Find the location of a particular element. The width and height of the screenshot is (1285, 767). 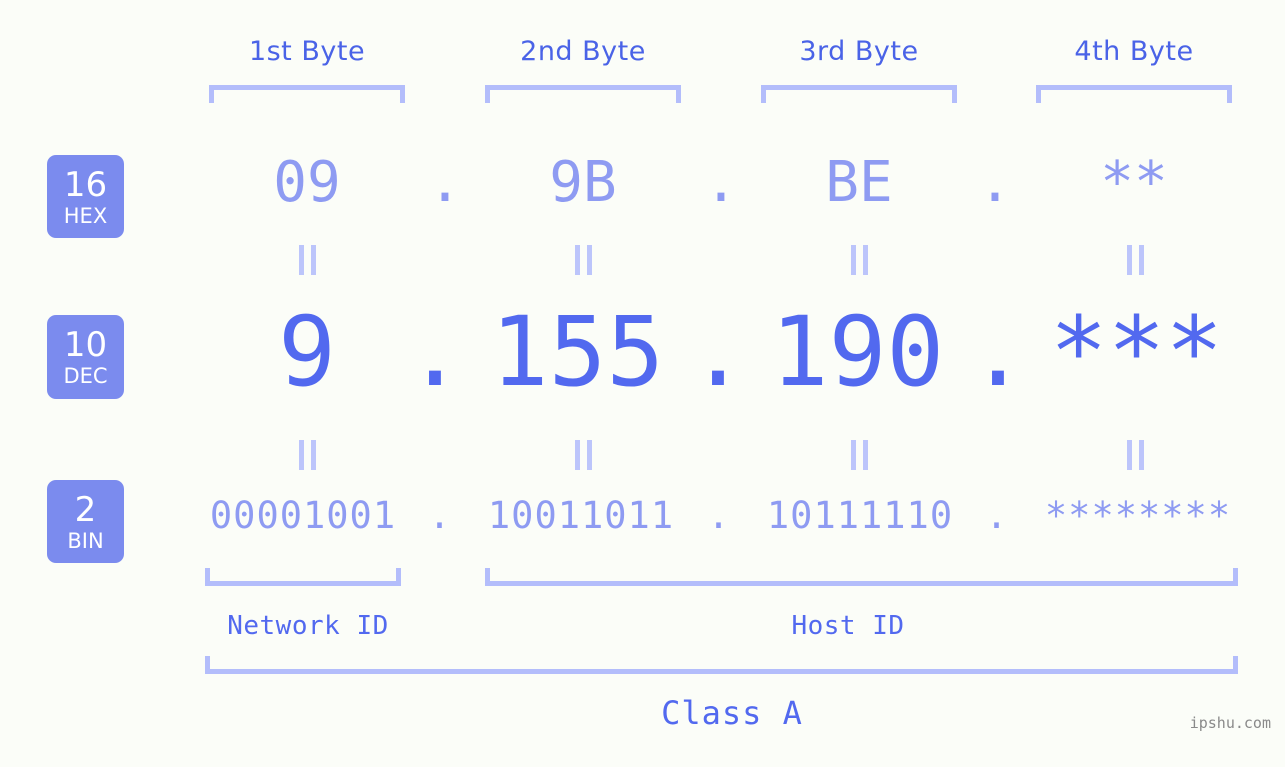

dec-octet-4: *** is located at coordinates (1136, 352).